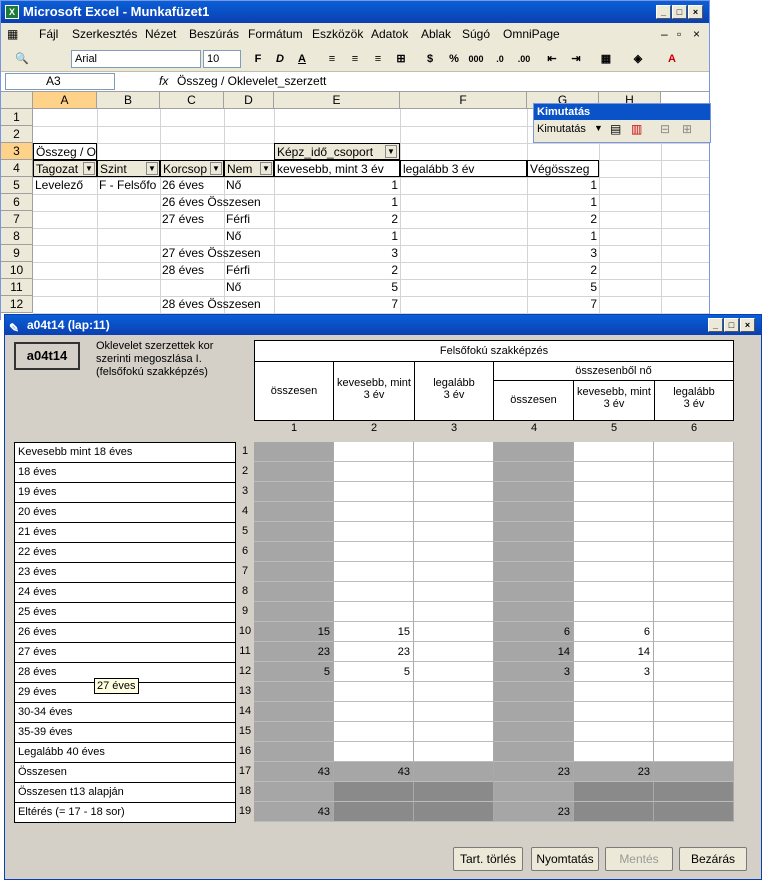 This screenshot has width=762, height=880. What do you see at coordinates (476, 59) in the screenshot?
I see `thousands-icon: 000` at bounding box center [476, 59].